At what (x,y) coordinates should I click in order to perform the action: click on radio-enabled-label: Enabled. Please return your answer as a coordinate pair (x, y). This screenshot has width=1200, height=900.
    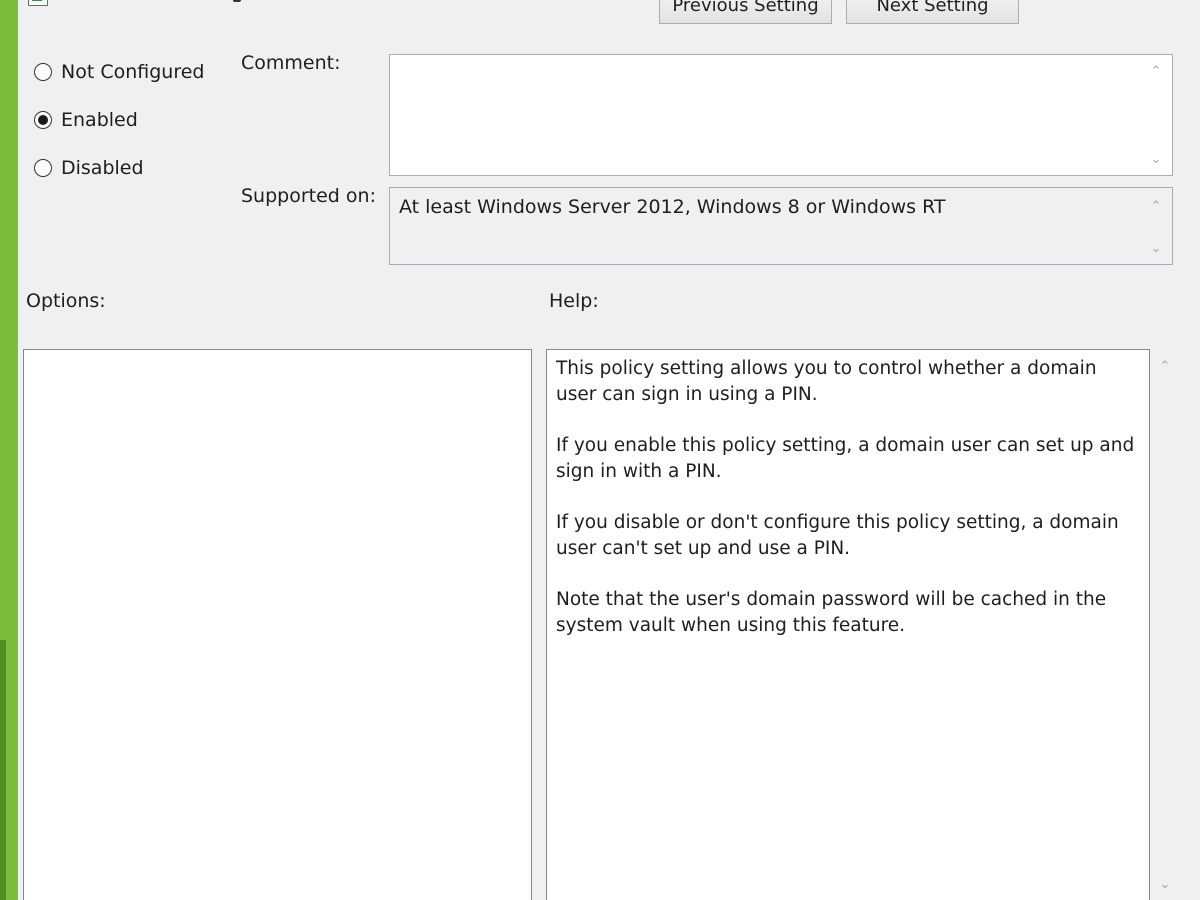
    Looking at the image, I should click on (99, 120).